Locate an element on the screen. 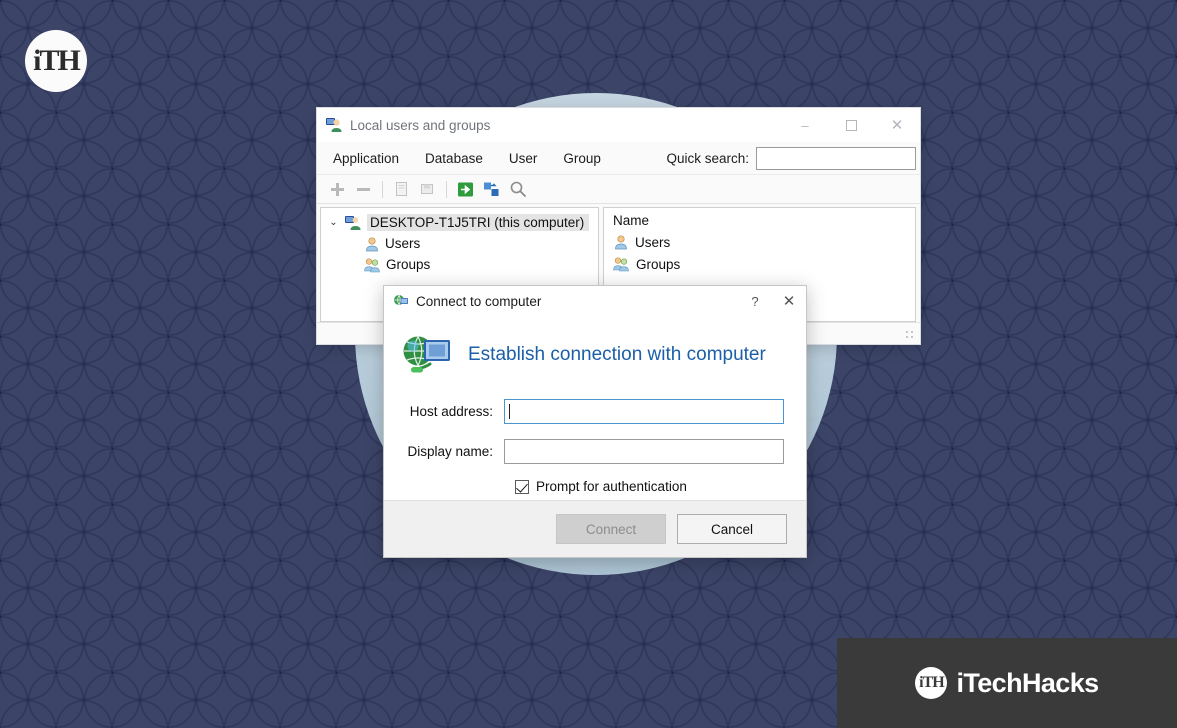  dialog-headline: Establish connection with computer is located at coordinates (617, 354).